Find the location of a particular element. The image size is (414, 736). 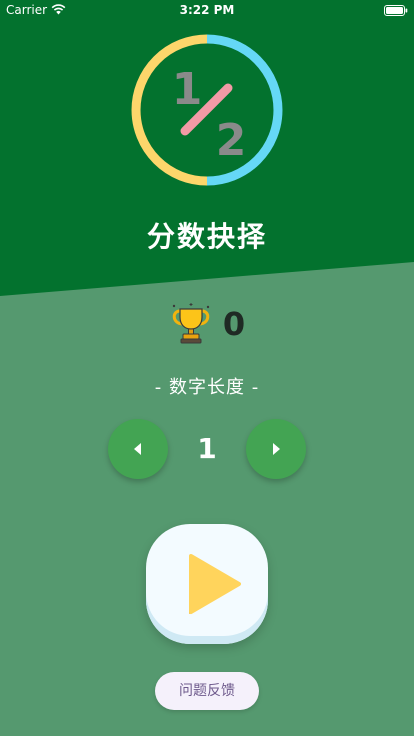

triangle-right-icon is located at coordinates (276, 449).